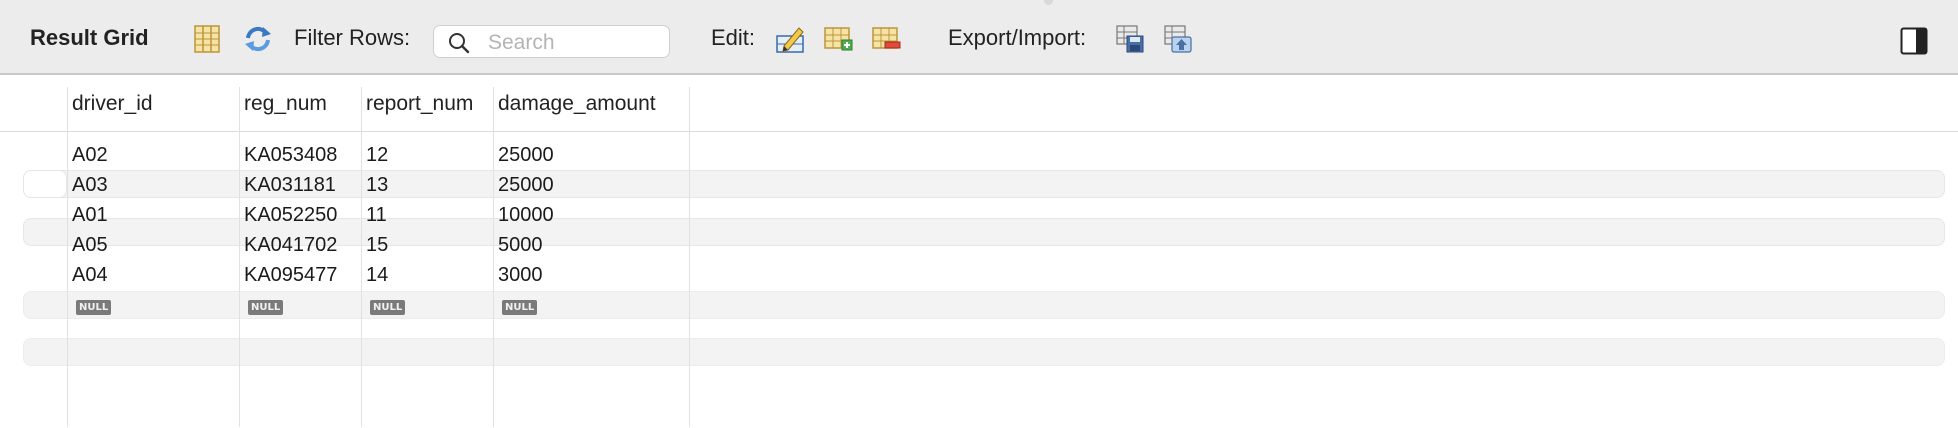 This screenshot has width=1958, height=428. I want to click on table-row: A02 KA053408 12 25000, so click(979, 155).